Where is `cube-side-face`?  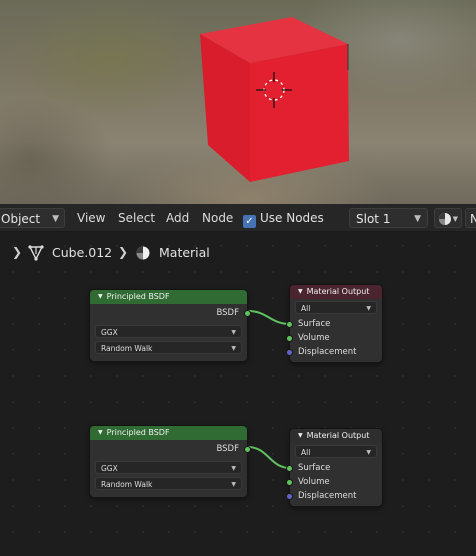
cube-side-face is located at coordinates (299, 113).